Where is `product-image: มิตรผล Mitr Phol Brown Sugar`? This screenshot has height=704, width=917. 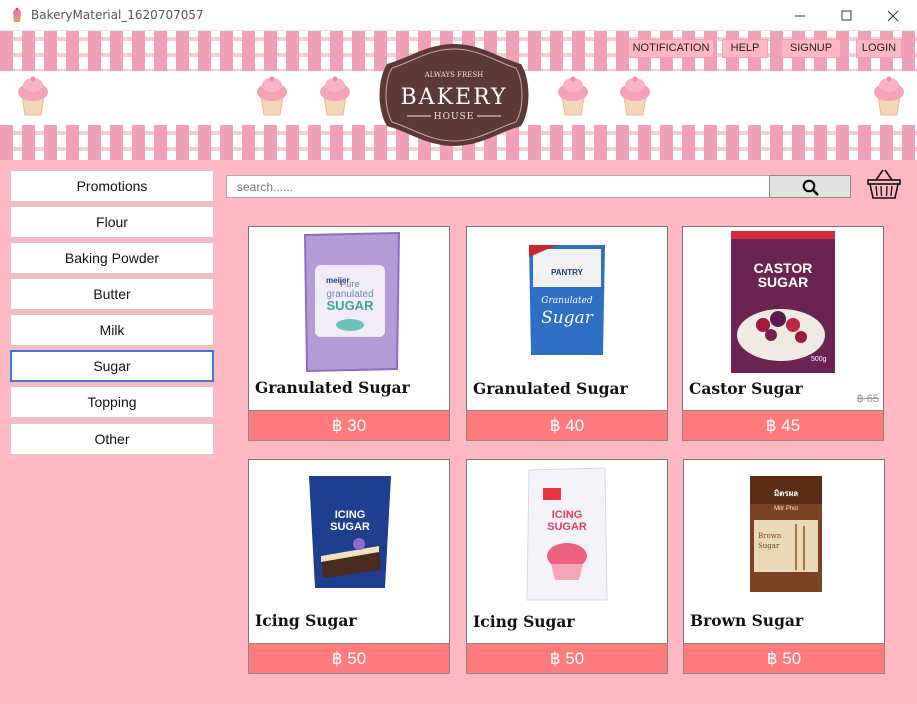 product-image: มิตรผล Mitr Phol Brown Sugar is located at coordinates (786, 534).